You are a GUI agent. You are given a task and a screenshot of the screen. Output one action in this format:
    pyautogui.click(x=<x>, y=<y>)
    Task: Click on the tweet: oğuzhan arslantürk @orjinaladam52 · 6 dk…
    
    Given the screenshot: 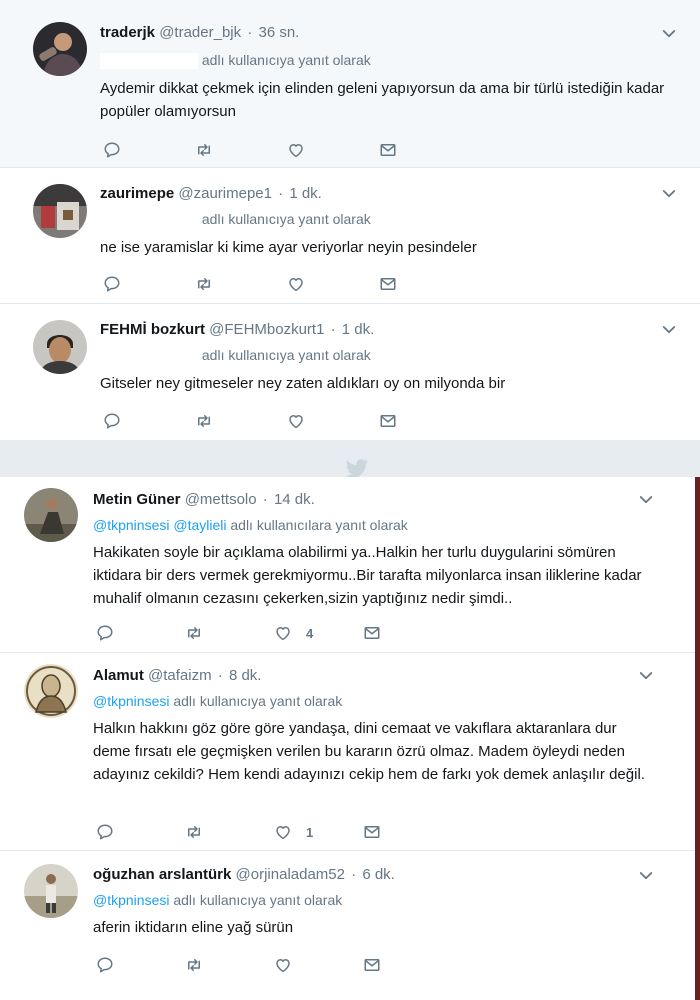 What is the action you would take?
    pyautogui.click(x=347, y=925)
    